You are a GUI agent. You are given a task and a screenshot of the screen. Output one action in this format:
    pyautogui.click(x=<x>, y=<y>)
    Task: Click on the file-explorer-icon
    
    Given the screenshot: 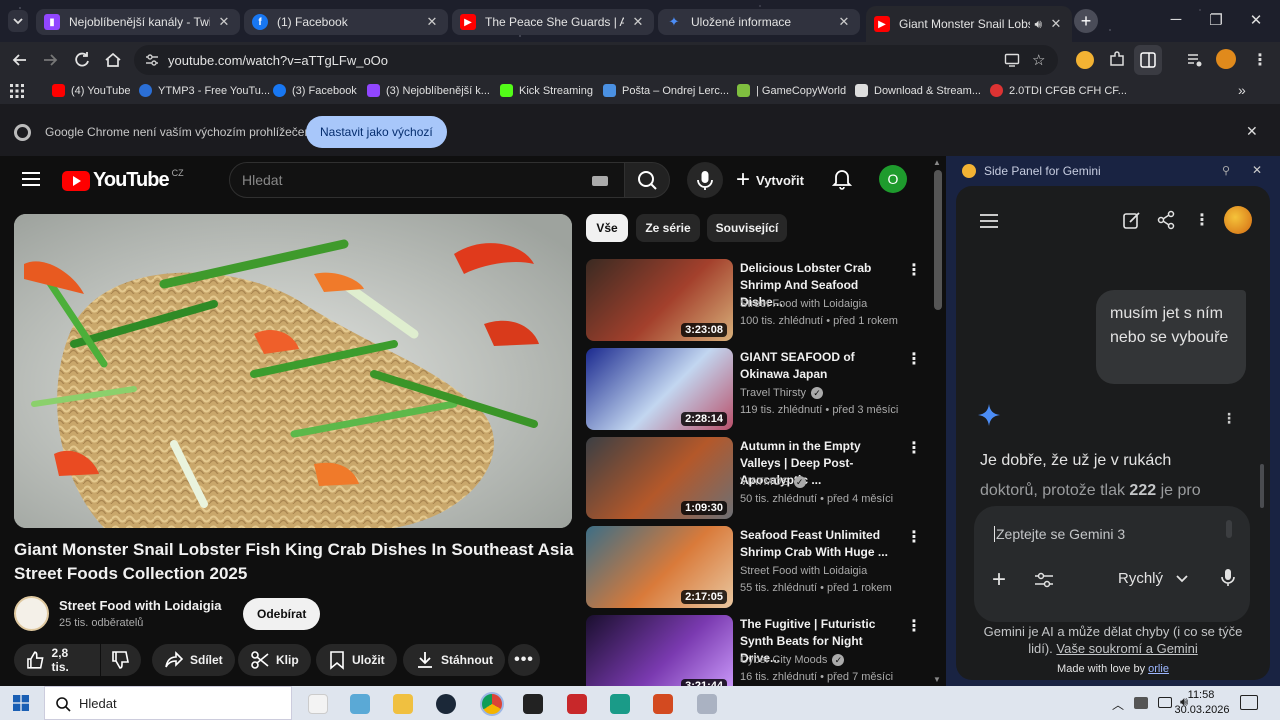 What is the action you would take?
    pyautogui.click(x=403, y=704)
    